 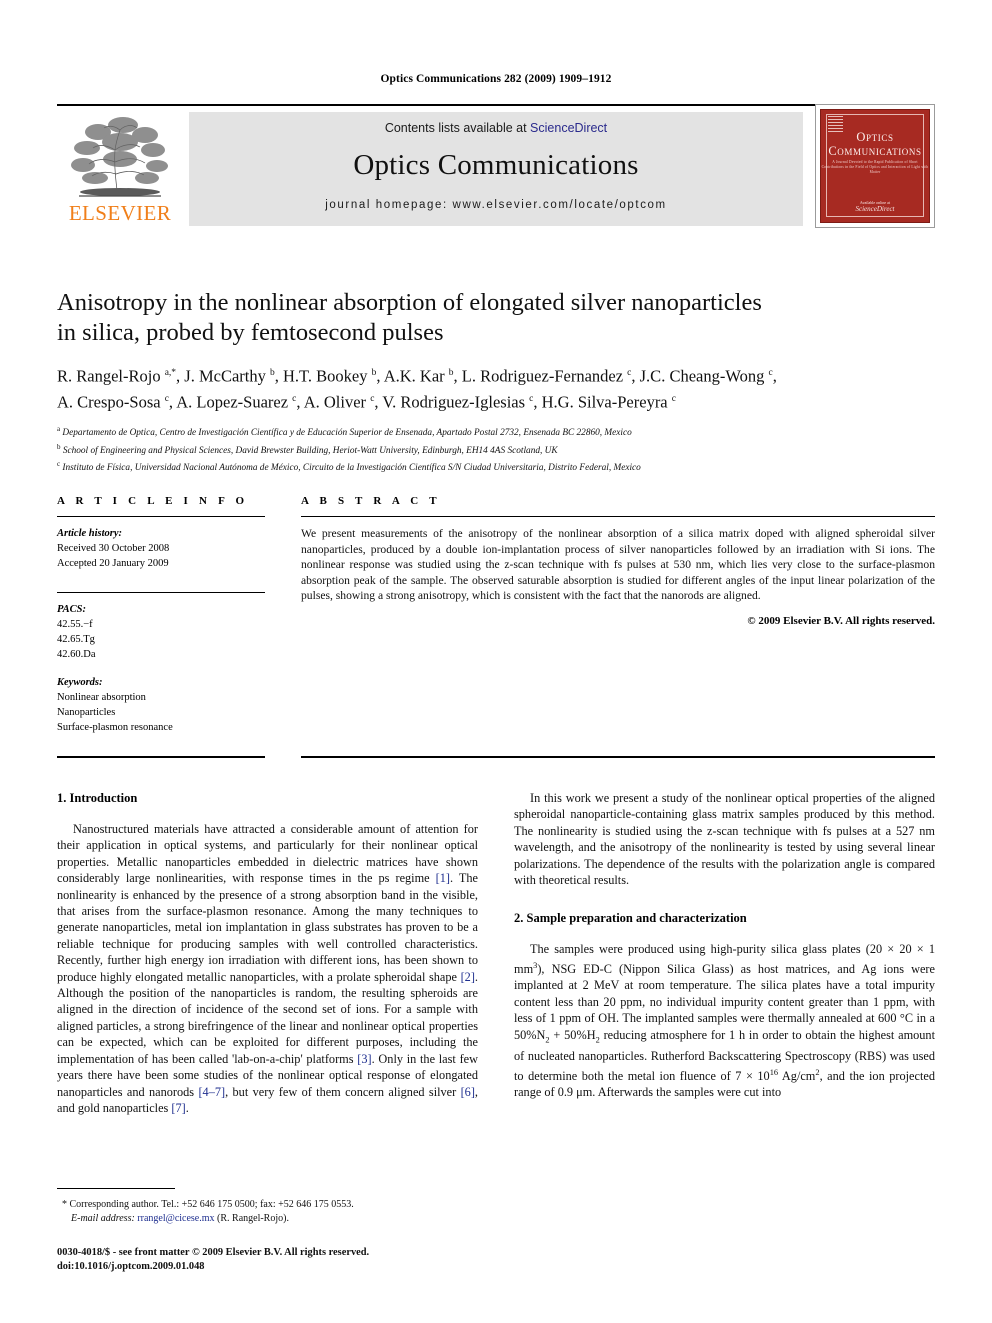 What do you see at coordinates (250, 332) in the screenshot?
I see `title-line-2: in silica, probed by femtosecond pulses` at bounding box center [250, 332].